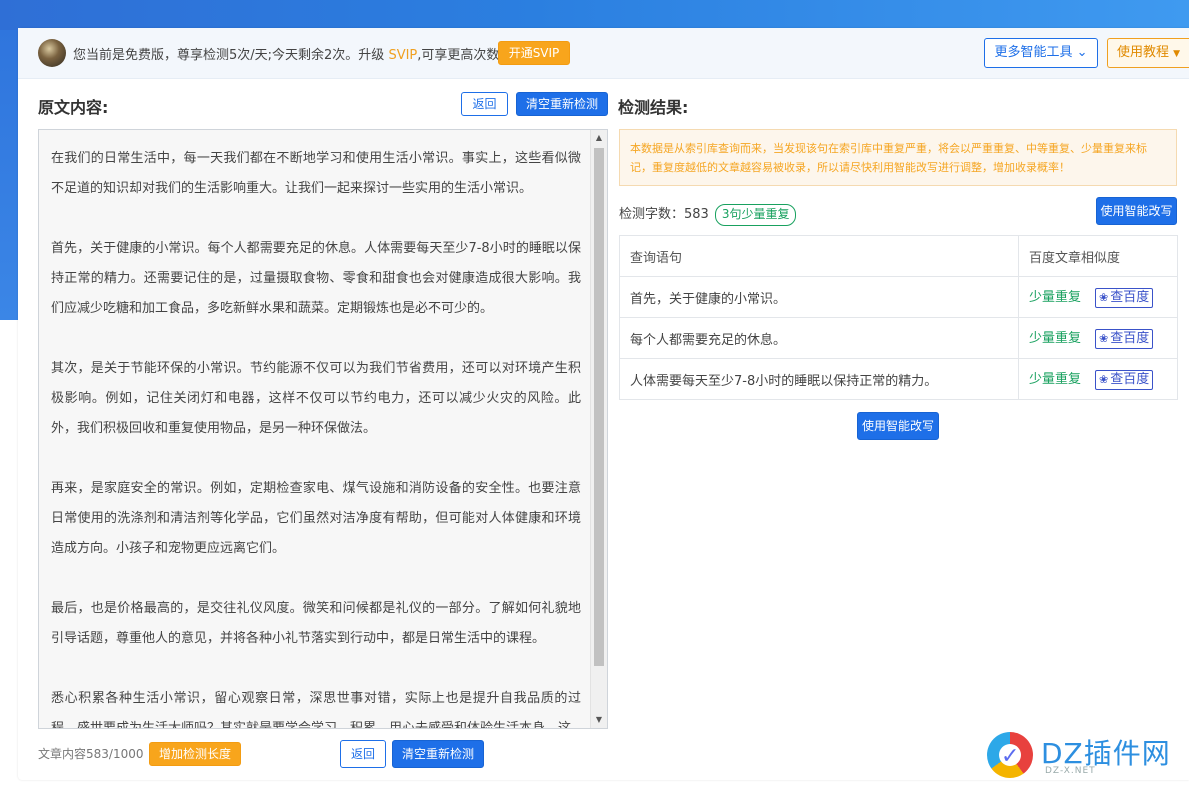 The width and height of the screenshot is (1189, 795). Describe the element at coordinates (1142, 52) in the screenshot. I see `tutorial-label: 使用教程` at that location.